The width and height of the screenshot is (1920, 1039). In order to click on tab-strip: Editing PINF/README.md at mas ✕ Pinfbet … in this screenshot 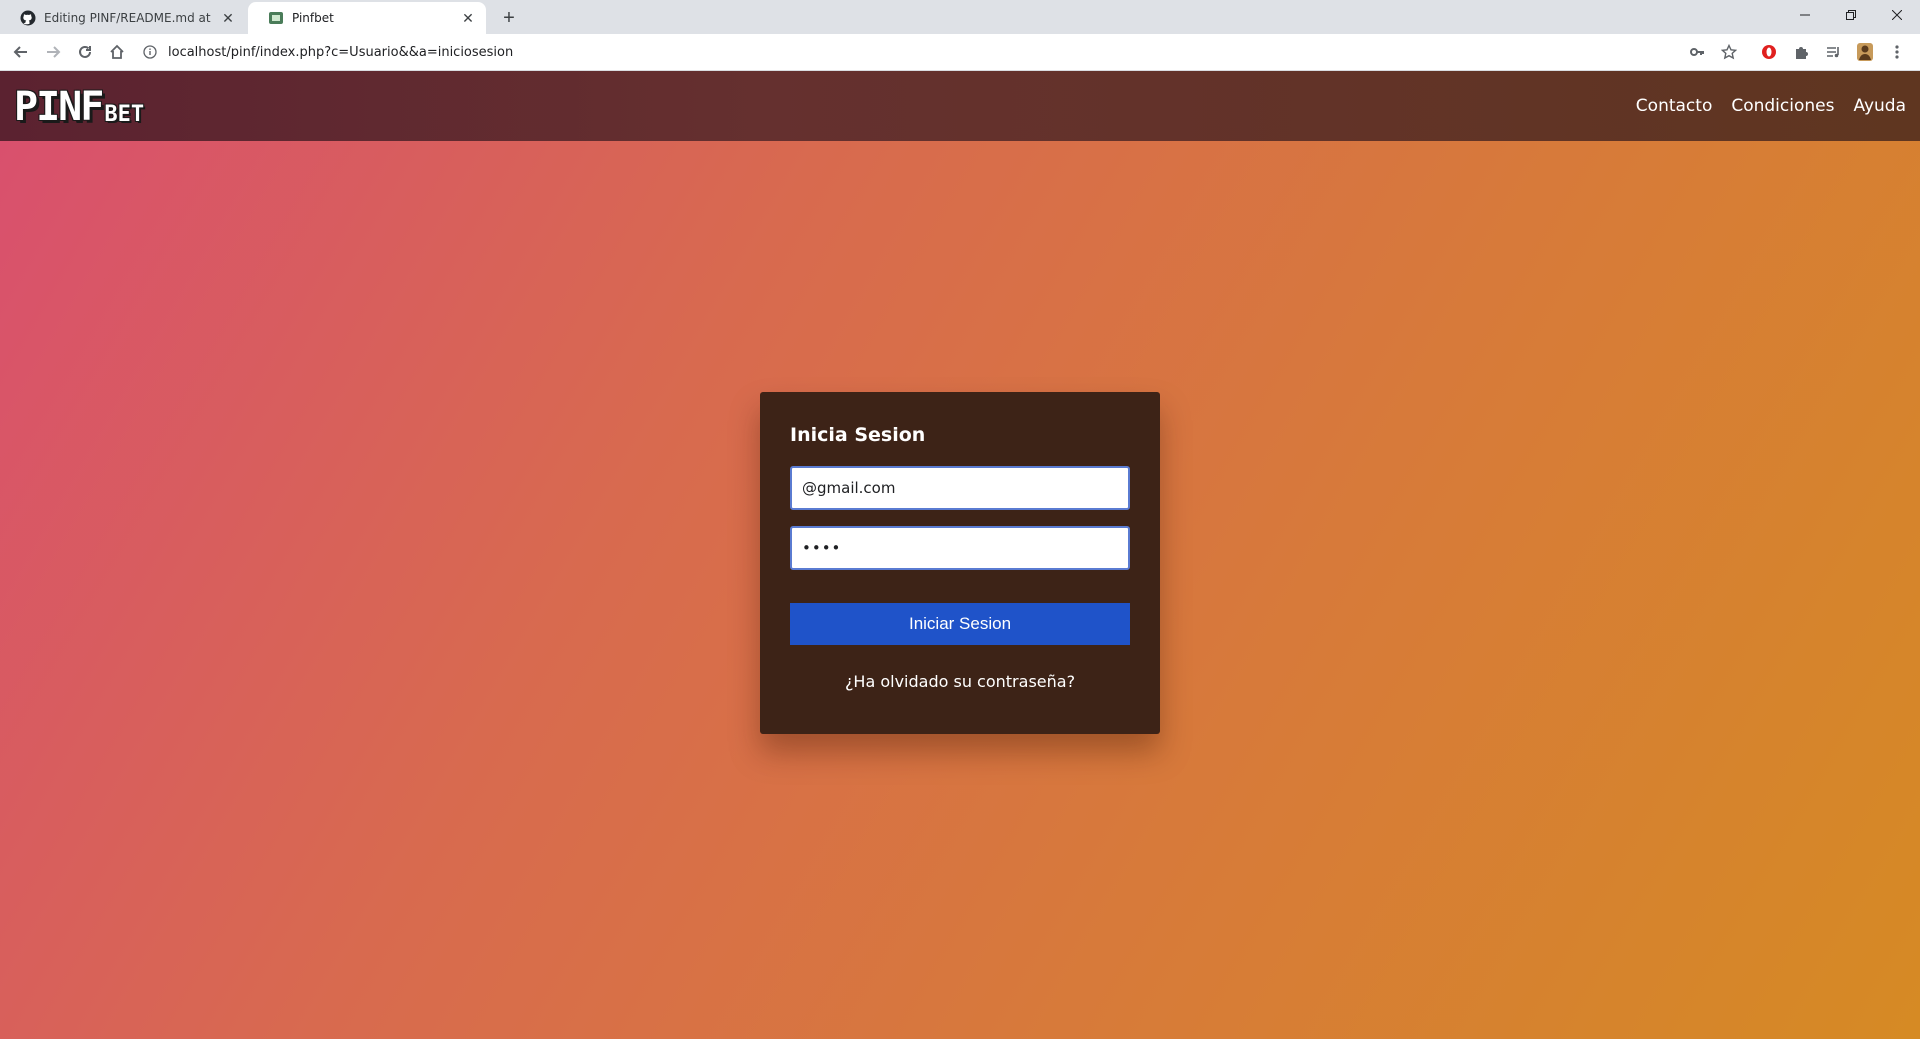, I will do `click(960, 17)`.